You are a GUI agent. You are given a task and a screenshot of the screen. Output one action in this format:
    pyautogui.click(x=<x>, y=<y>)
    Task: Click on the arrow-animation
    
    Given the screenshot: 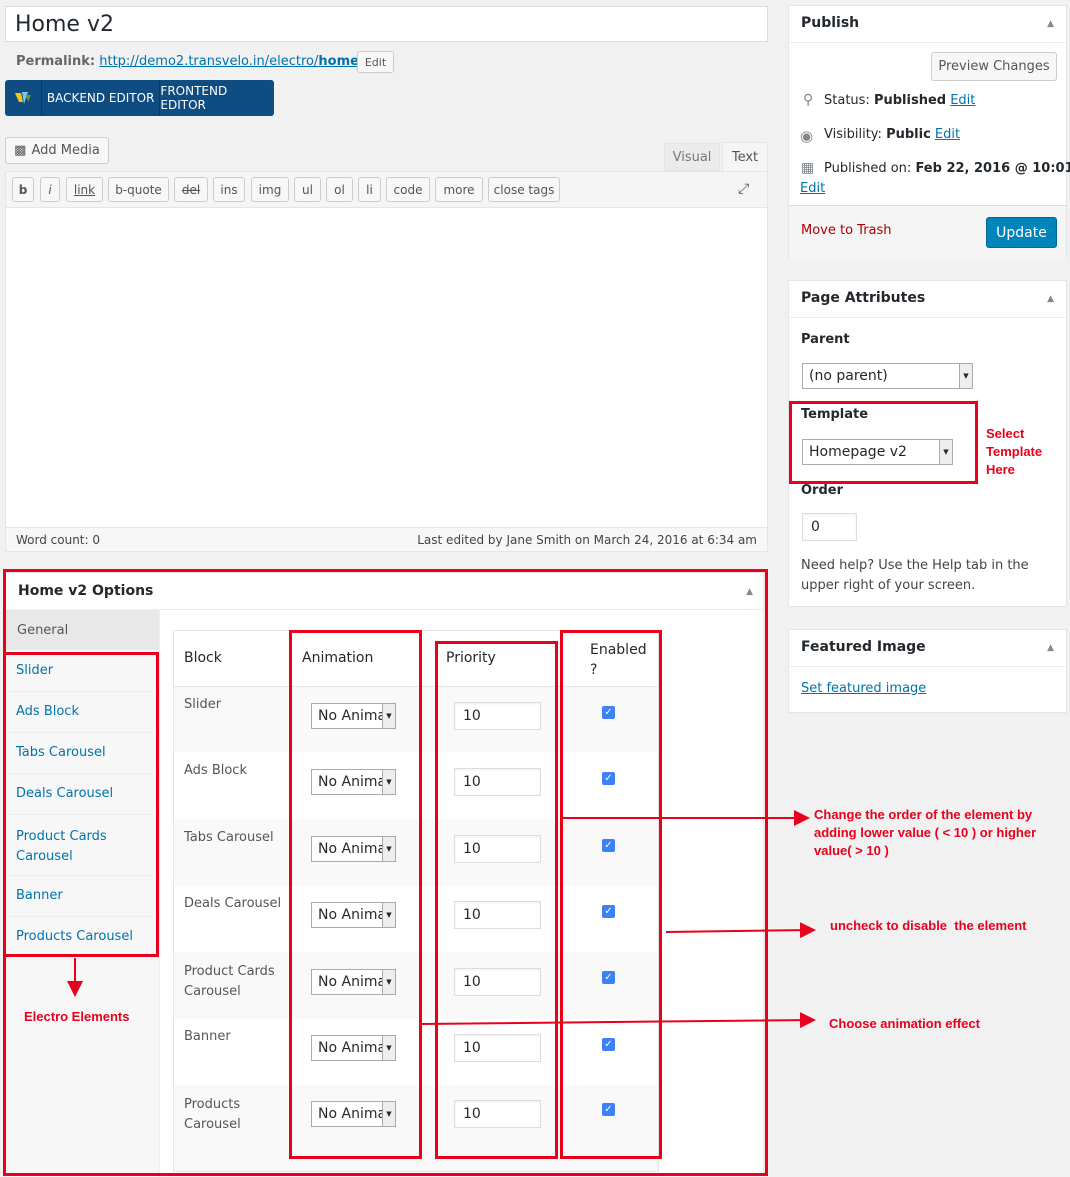 What is the action you would take?
    pyautogui.click(x=617, y=1020)
    